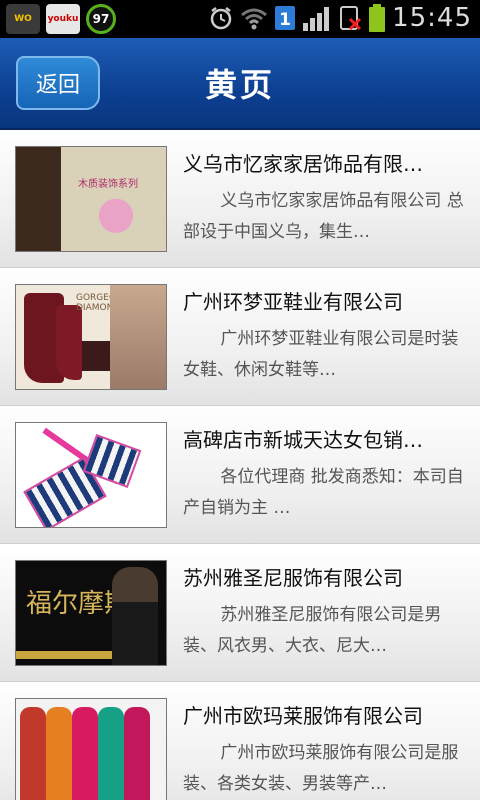 The image size is (480, 800). What do you see at coordinates (293, 302) in the screenshot?
I see `item-title: 广州环梦亚鞋业有限公司` at bounding box center [293, 302].